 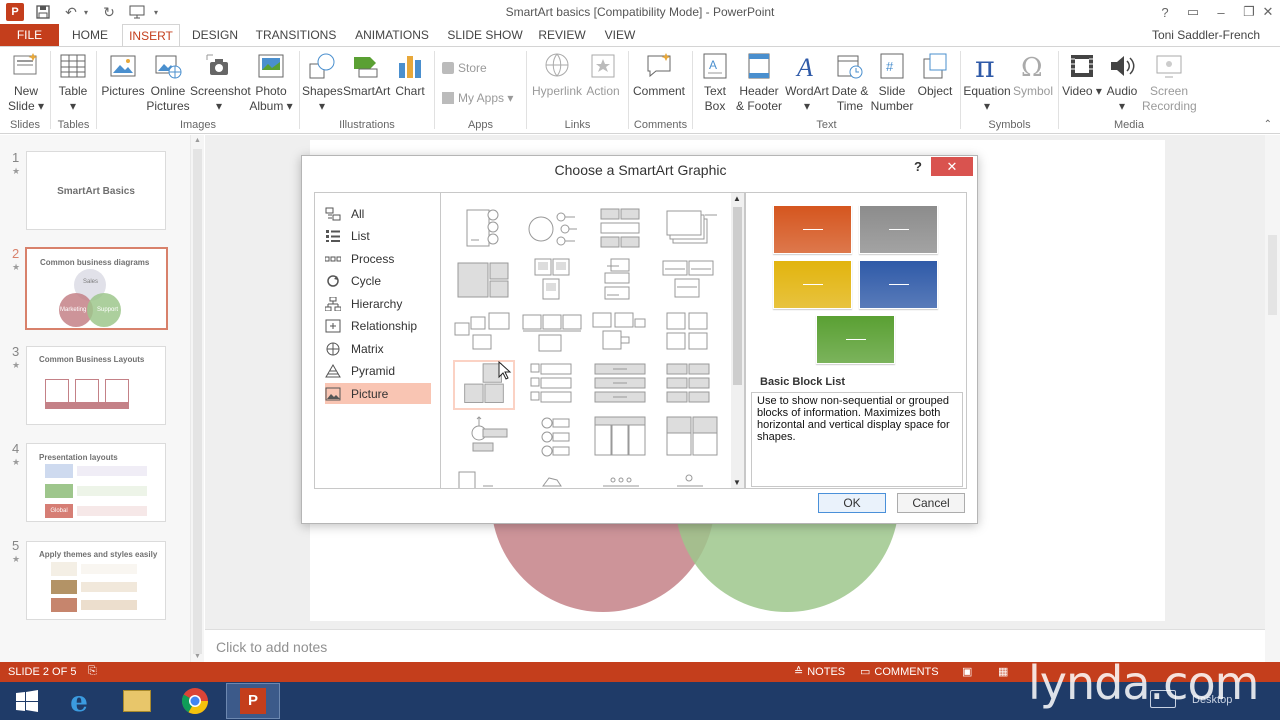 What do you see at coordinates (90, 35) in the screenshot?
I see `tab-home: HOME` at bounding box center [90, 35].